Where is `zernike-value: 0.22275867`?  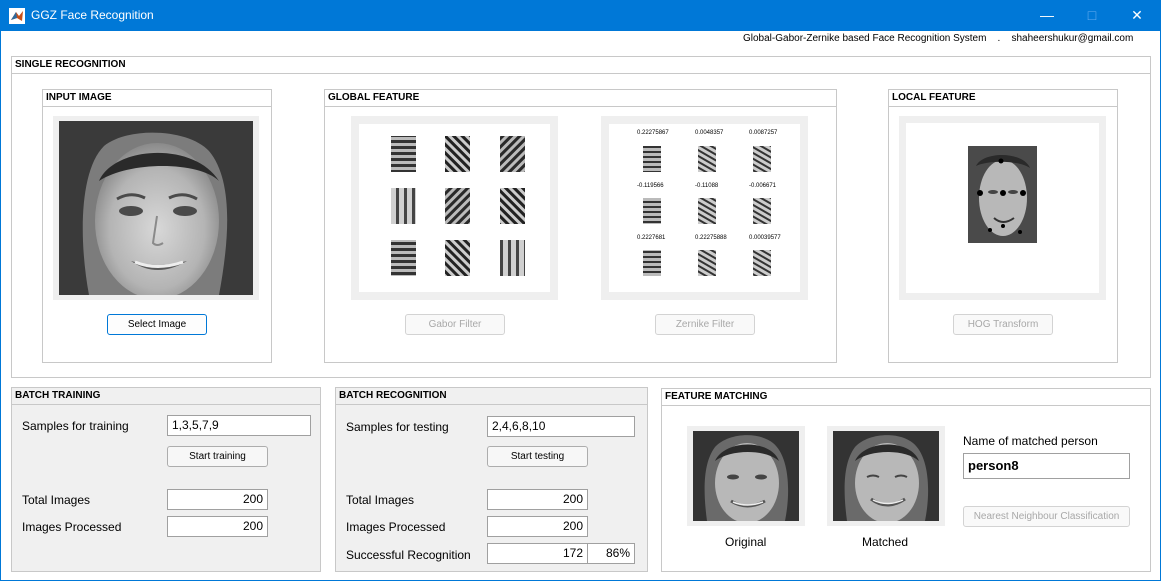 zernike-value: 0.22275867 is located at coordinates (653, 133).